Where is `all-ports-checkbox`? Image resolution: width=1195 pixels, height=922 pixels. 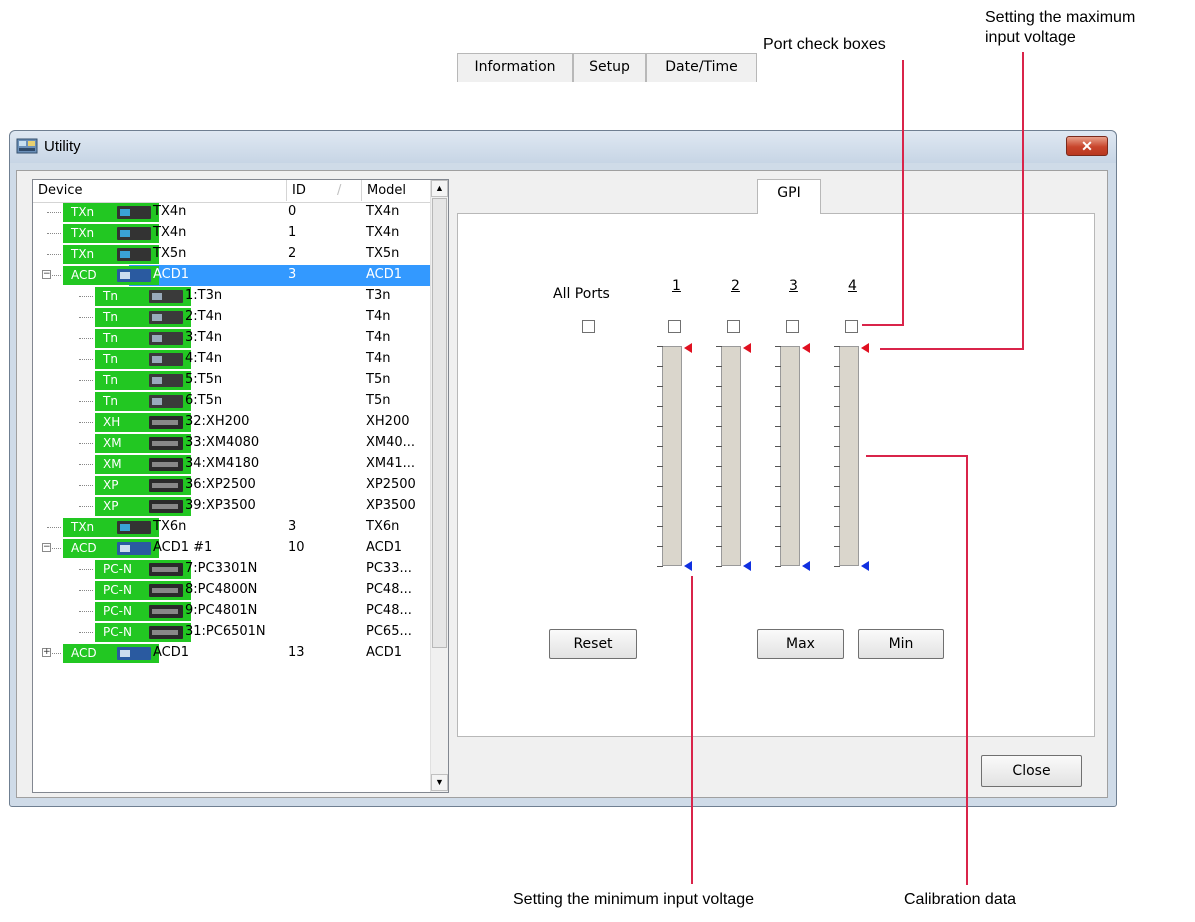
all-ports-checkbox is located at coordinates (588, 326).